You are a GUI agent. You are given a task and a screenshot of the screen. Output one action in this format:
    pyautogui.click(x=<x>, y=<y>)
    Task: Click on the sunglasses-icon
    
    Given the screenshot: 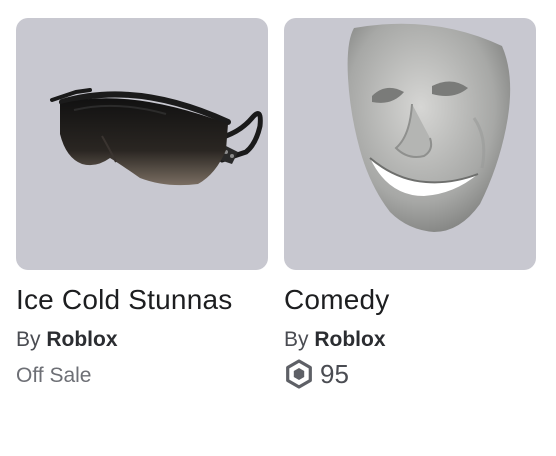 What is the action you would take?
    pyautogui.click(x=156, y=137)
    